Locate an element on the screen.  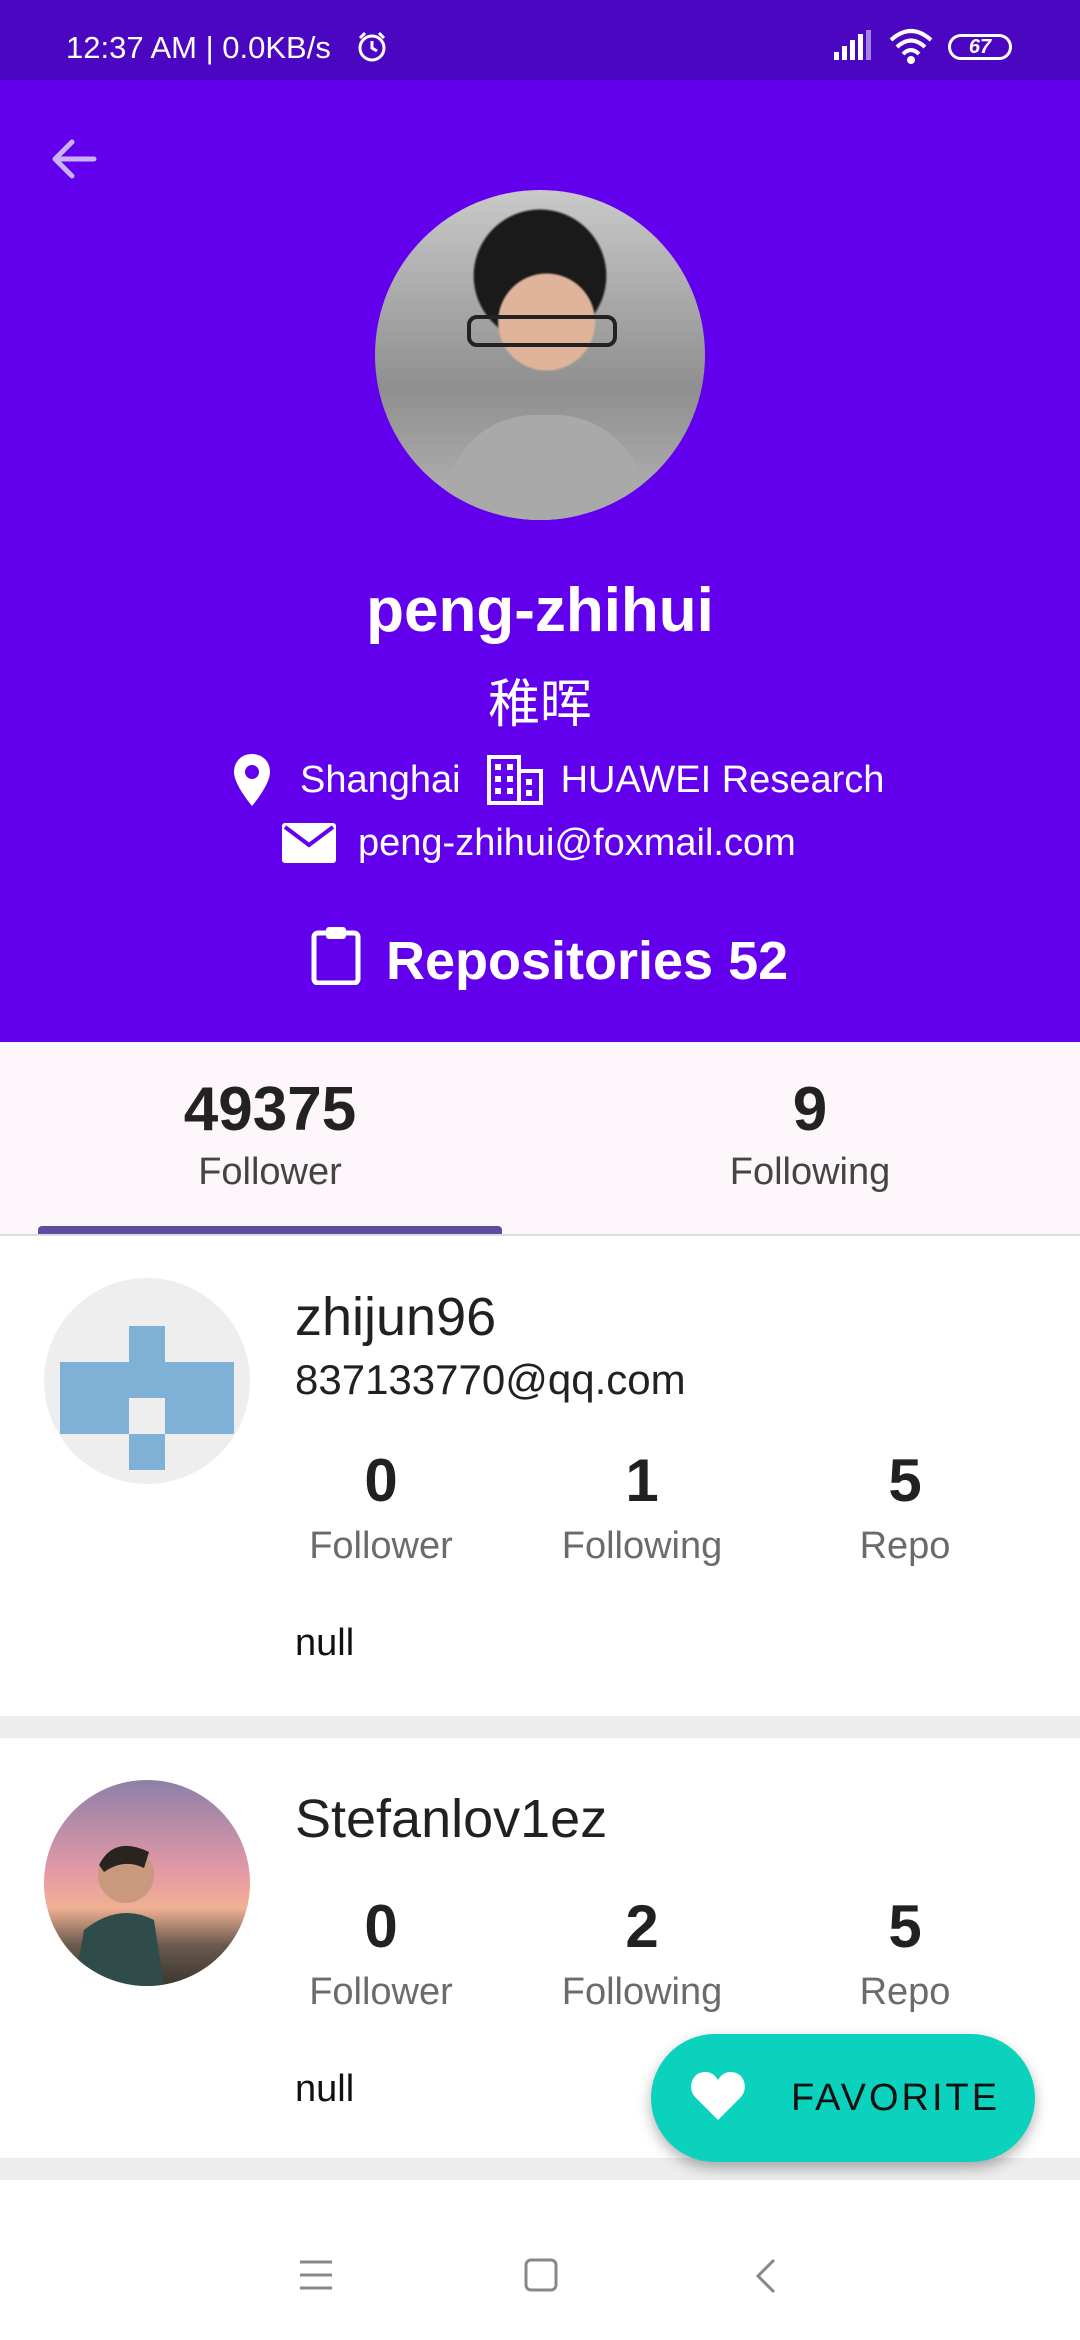
profile-username: peng-zhihui is located at coordinates (540, 610).